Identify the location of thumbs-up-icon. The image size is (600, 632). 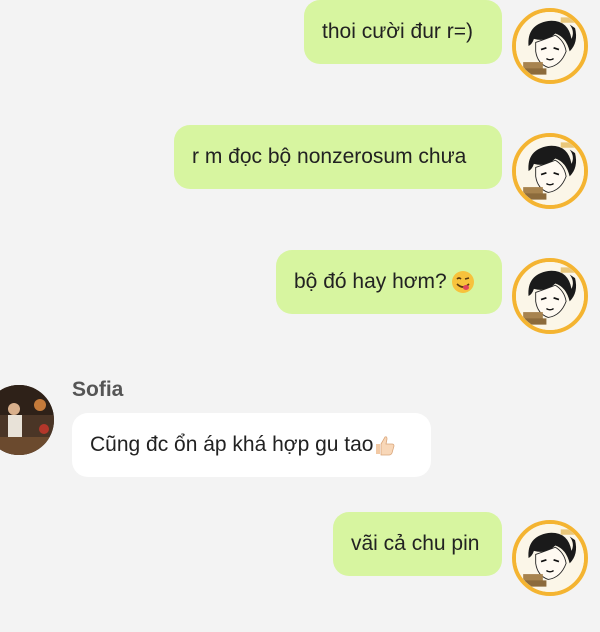
(385, 445).